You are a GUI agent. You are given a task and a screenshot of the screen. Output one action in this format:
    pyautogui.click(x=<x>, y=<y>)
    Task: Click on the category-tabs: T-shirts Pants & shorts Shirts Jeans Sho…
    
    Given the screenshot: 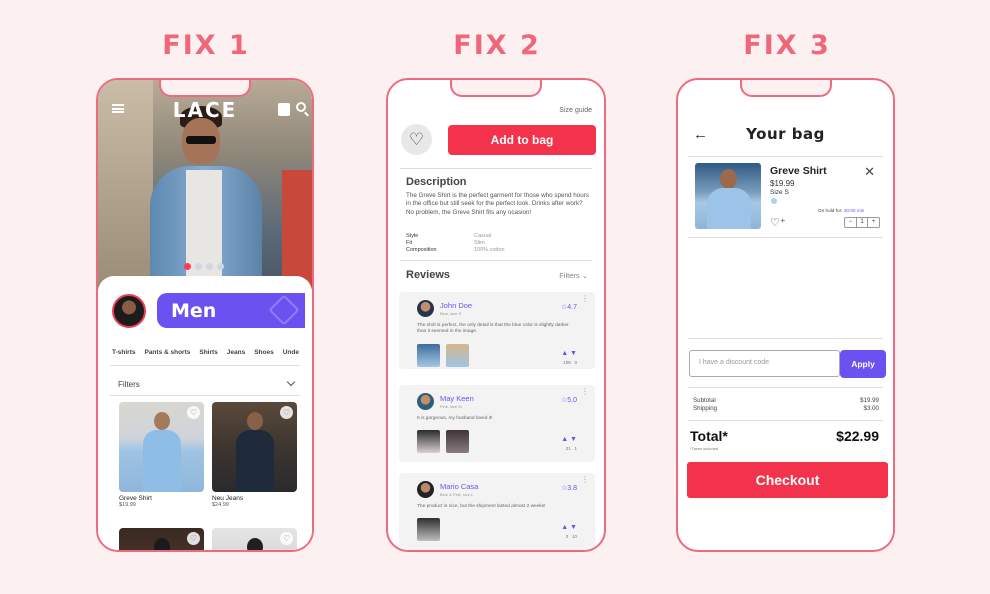 What is the action you would take?
    pyautogui.click(x=212, y=352)
    